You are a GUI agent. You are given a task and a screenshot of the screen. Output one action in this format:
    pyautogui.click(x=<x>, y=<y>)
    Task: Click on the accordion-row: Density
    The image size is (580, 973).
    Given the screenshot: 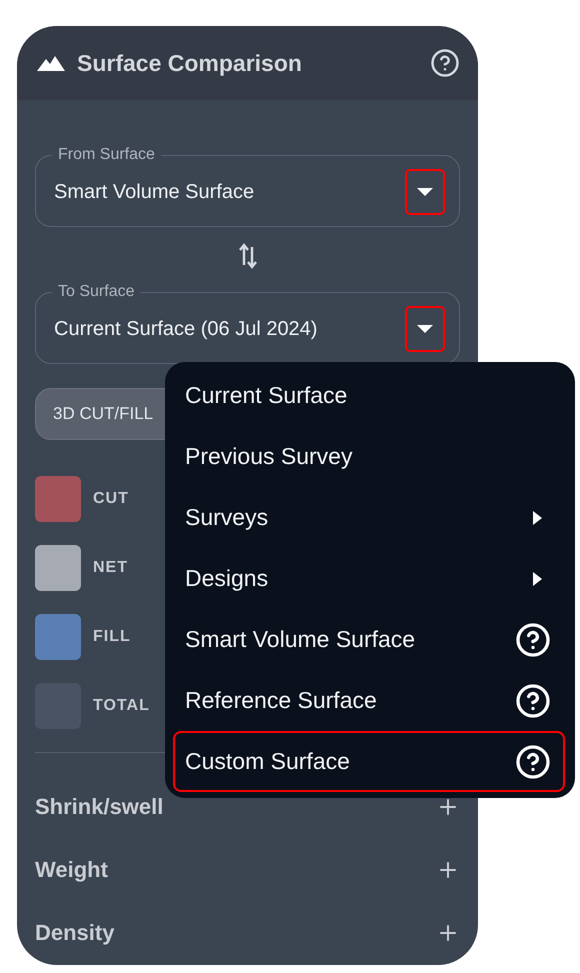 What is the action you would take?
    pyautogui.click(x=247, y=932)
    